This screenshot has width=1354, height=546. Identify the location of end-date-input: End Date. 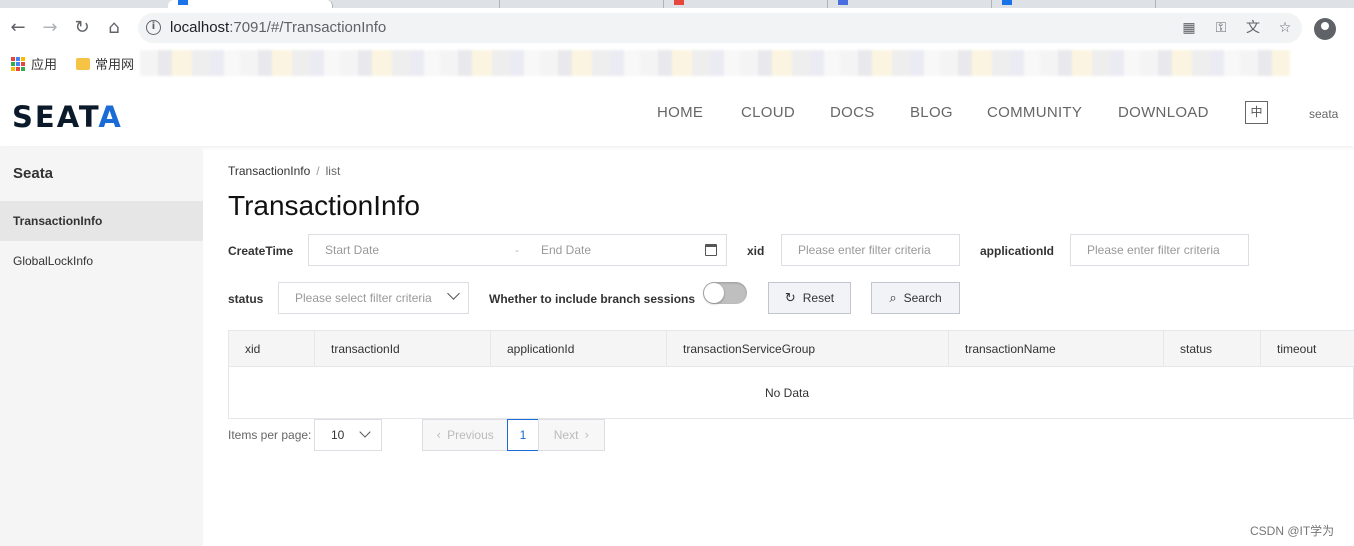
(566, 250).